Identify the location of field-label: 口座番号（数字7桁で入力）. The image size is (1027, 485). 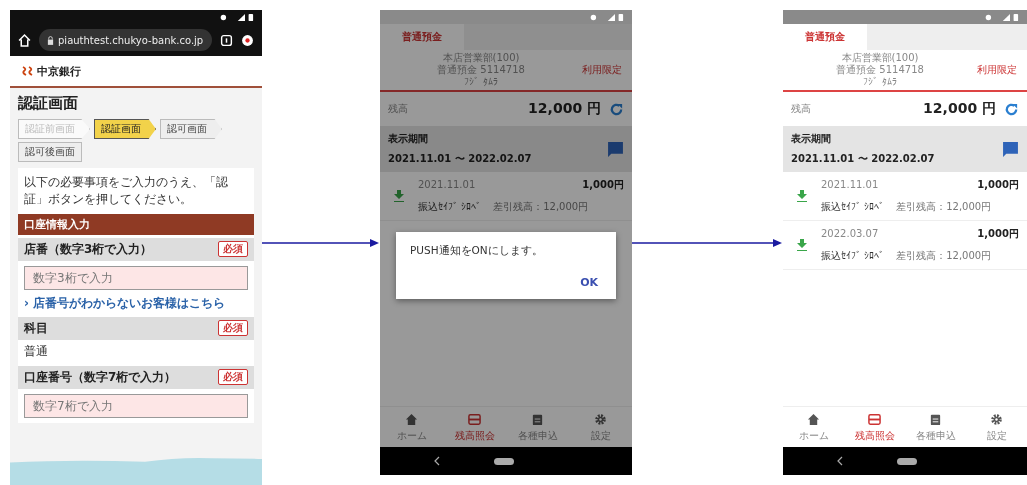
(100, 377).